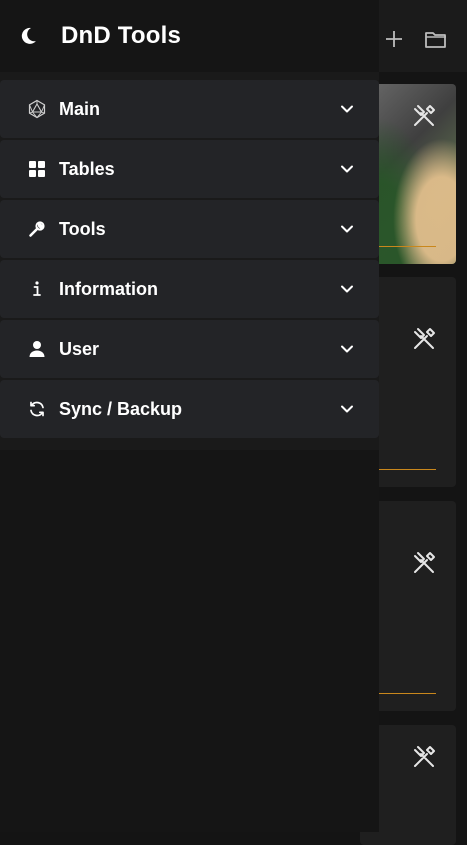 The width and height of the screenshot is (467, 845). I want to click on menu-item-label: Sync / Backup, so click(121, 408).